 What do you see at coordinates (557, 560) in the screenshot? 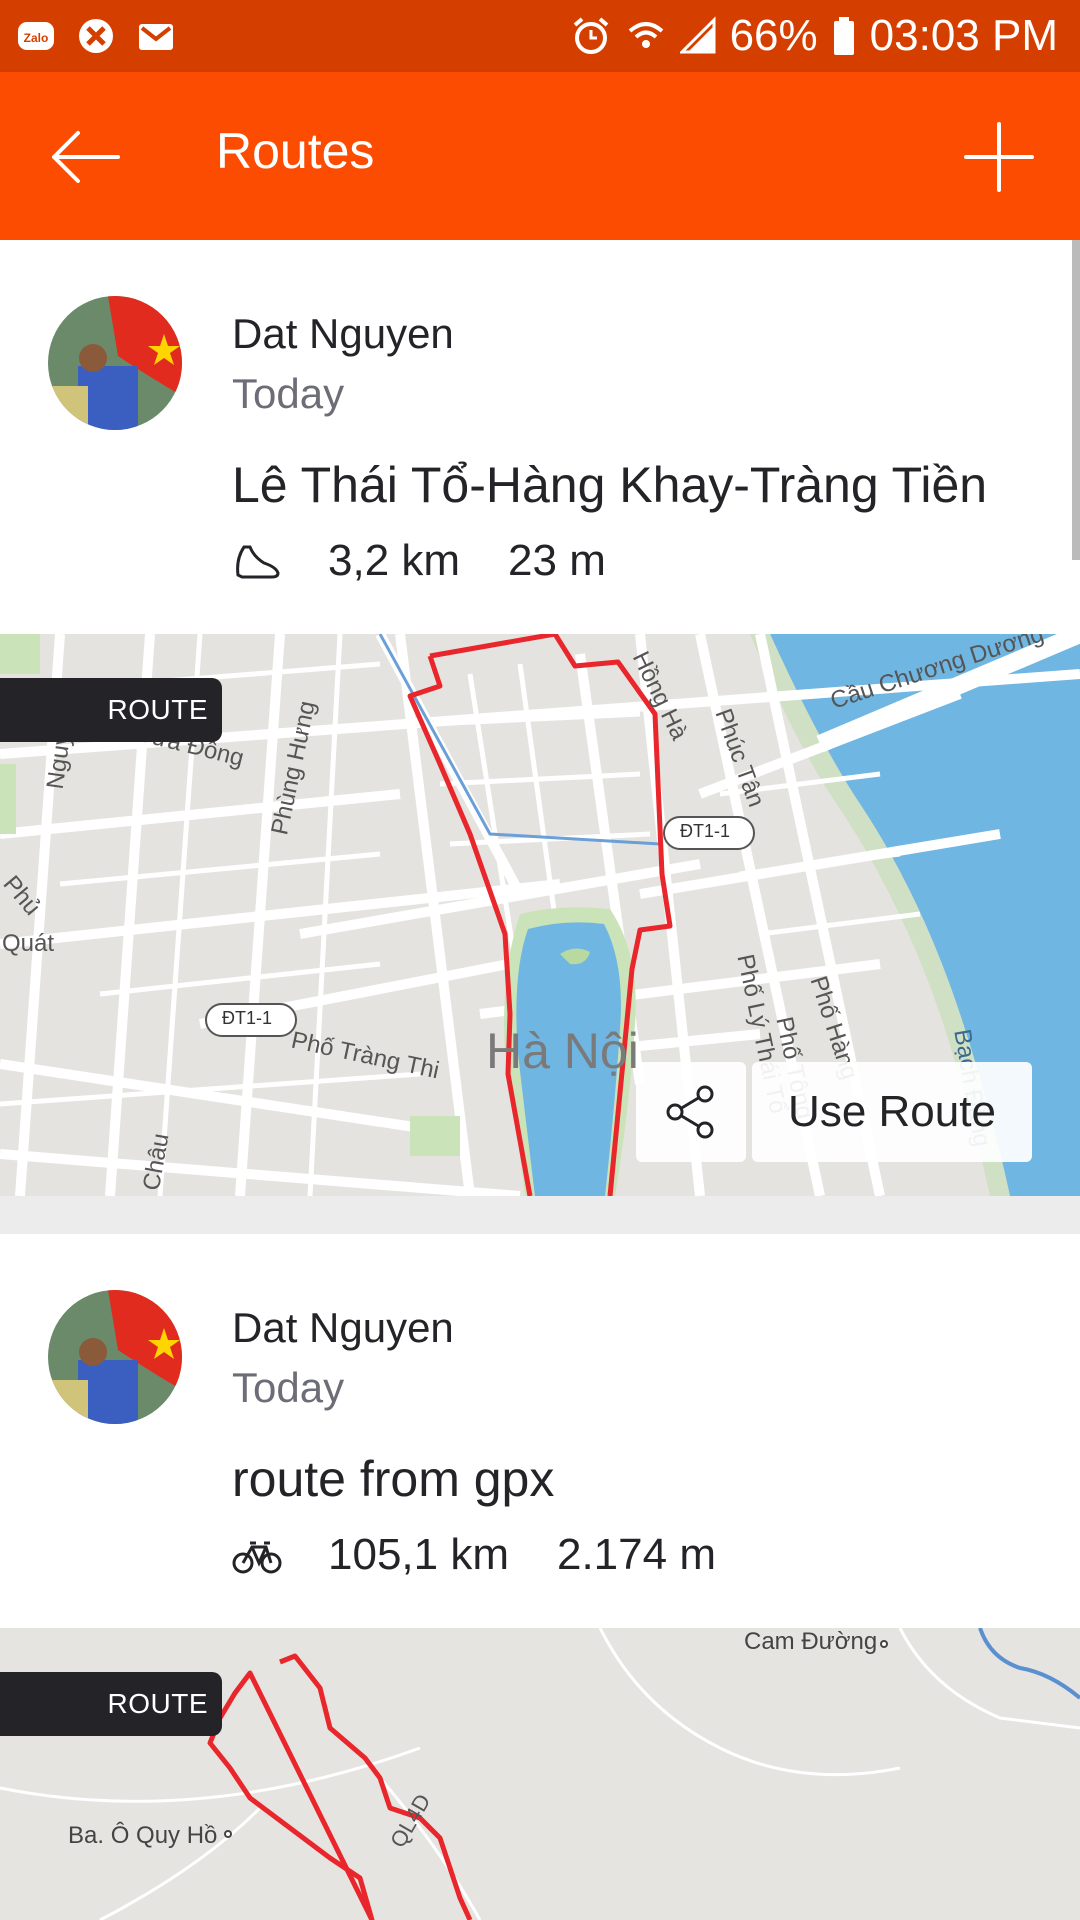
I see `elevation-value: 23 m` at bounding box center [557, 560].